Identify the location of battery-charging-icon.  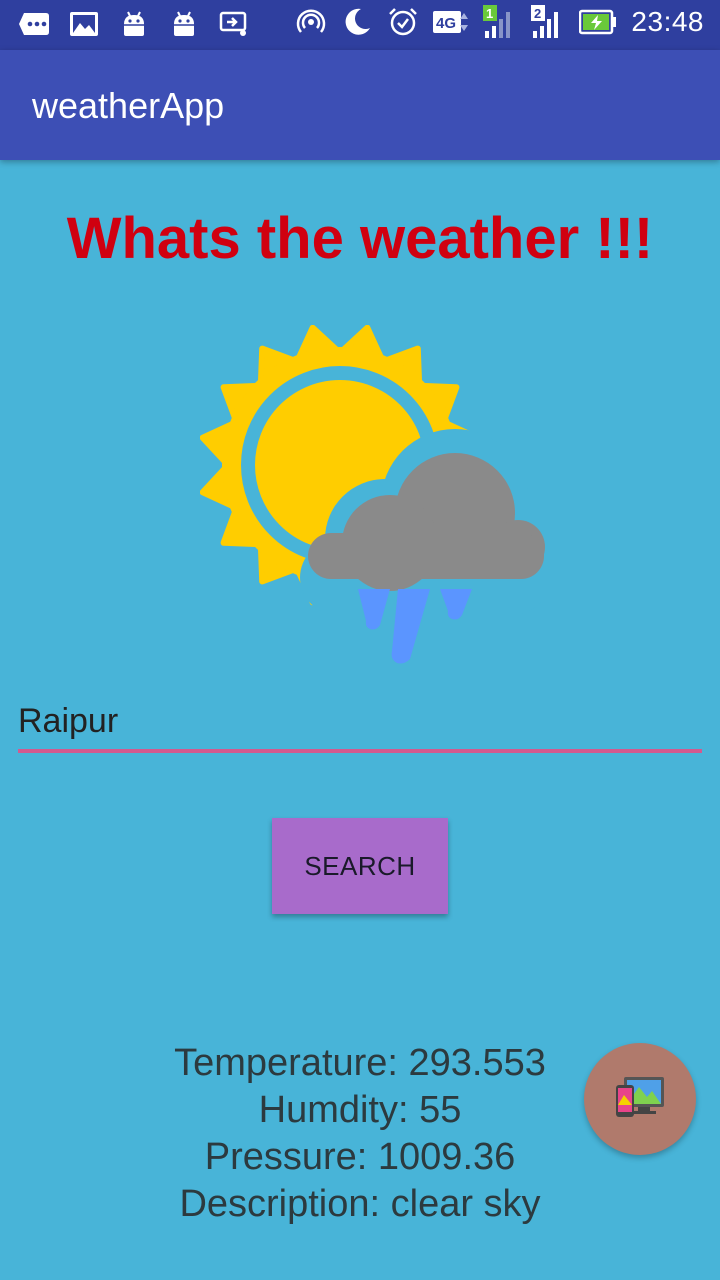
(598, 22).